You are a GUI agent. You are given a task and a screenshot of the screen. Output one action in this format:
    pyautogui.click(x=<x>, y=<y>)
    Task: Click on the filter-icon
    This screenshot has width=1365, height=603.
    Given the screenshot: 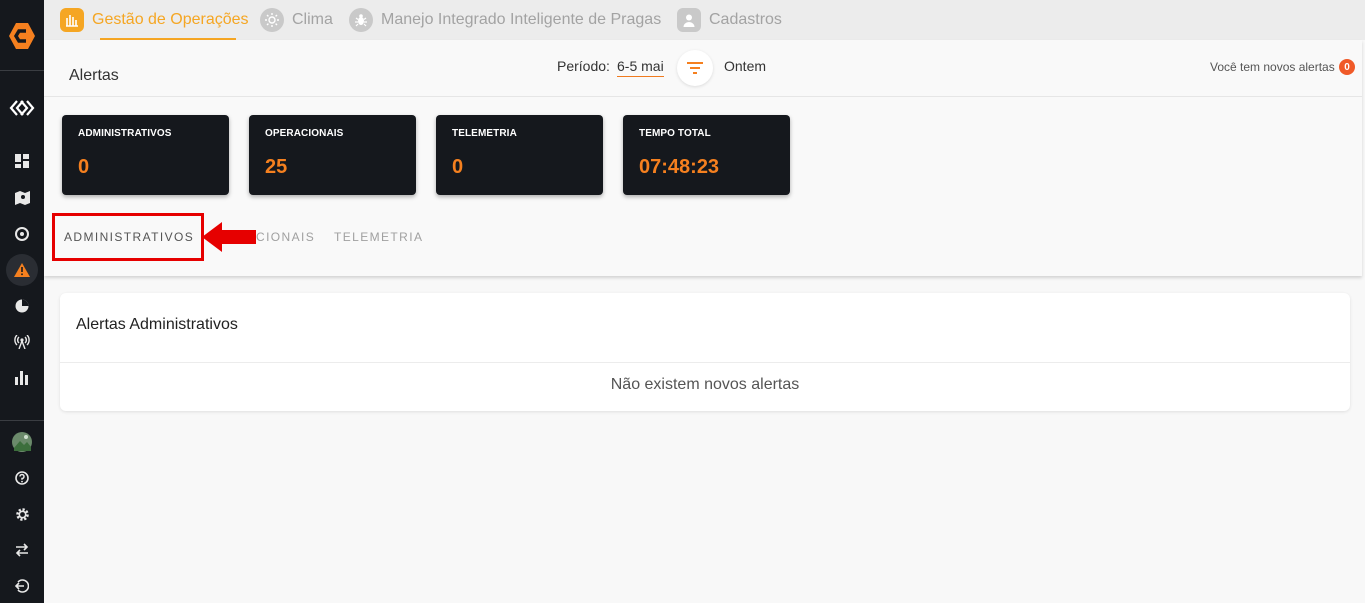 What is the action you would take?
    pyautogui.click(x=695, y=68)
    